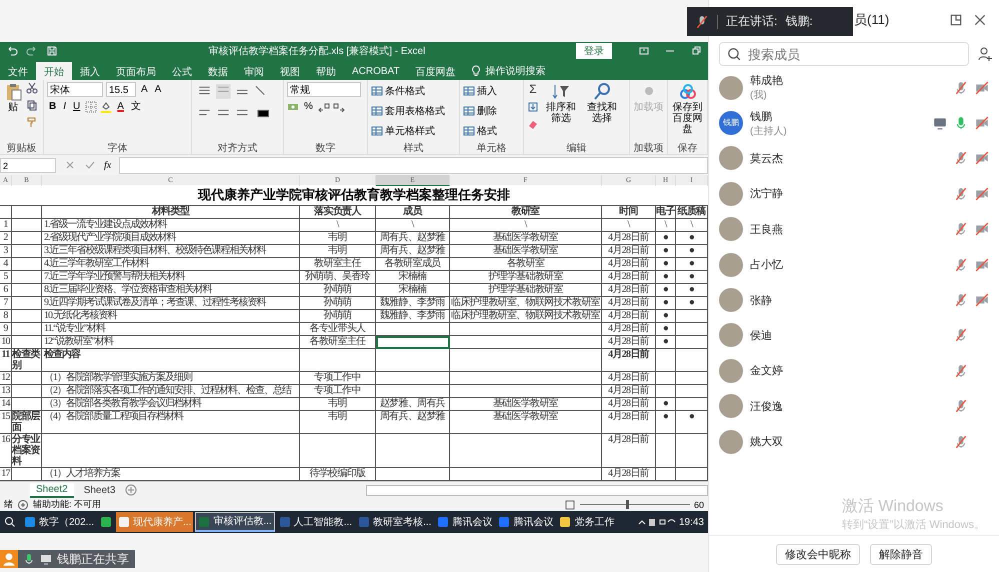 This screenshot has height=572, width=999. Describe the element at coordinates (854, 123) in the screenshot. I see `member-row: 钱鹏 钱鹏 (主持人)` at that location.